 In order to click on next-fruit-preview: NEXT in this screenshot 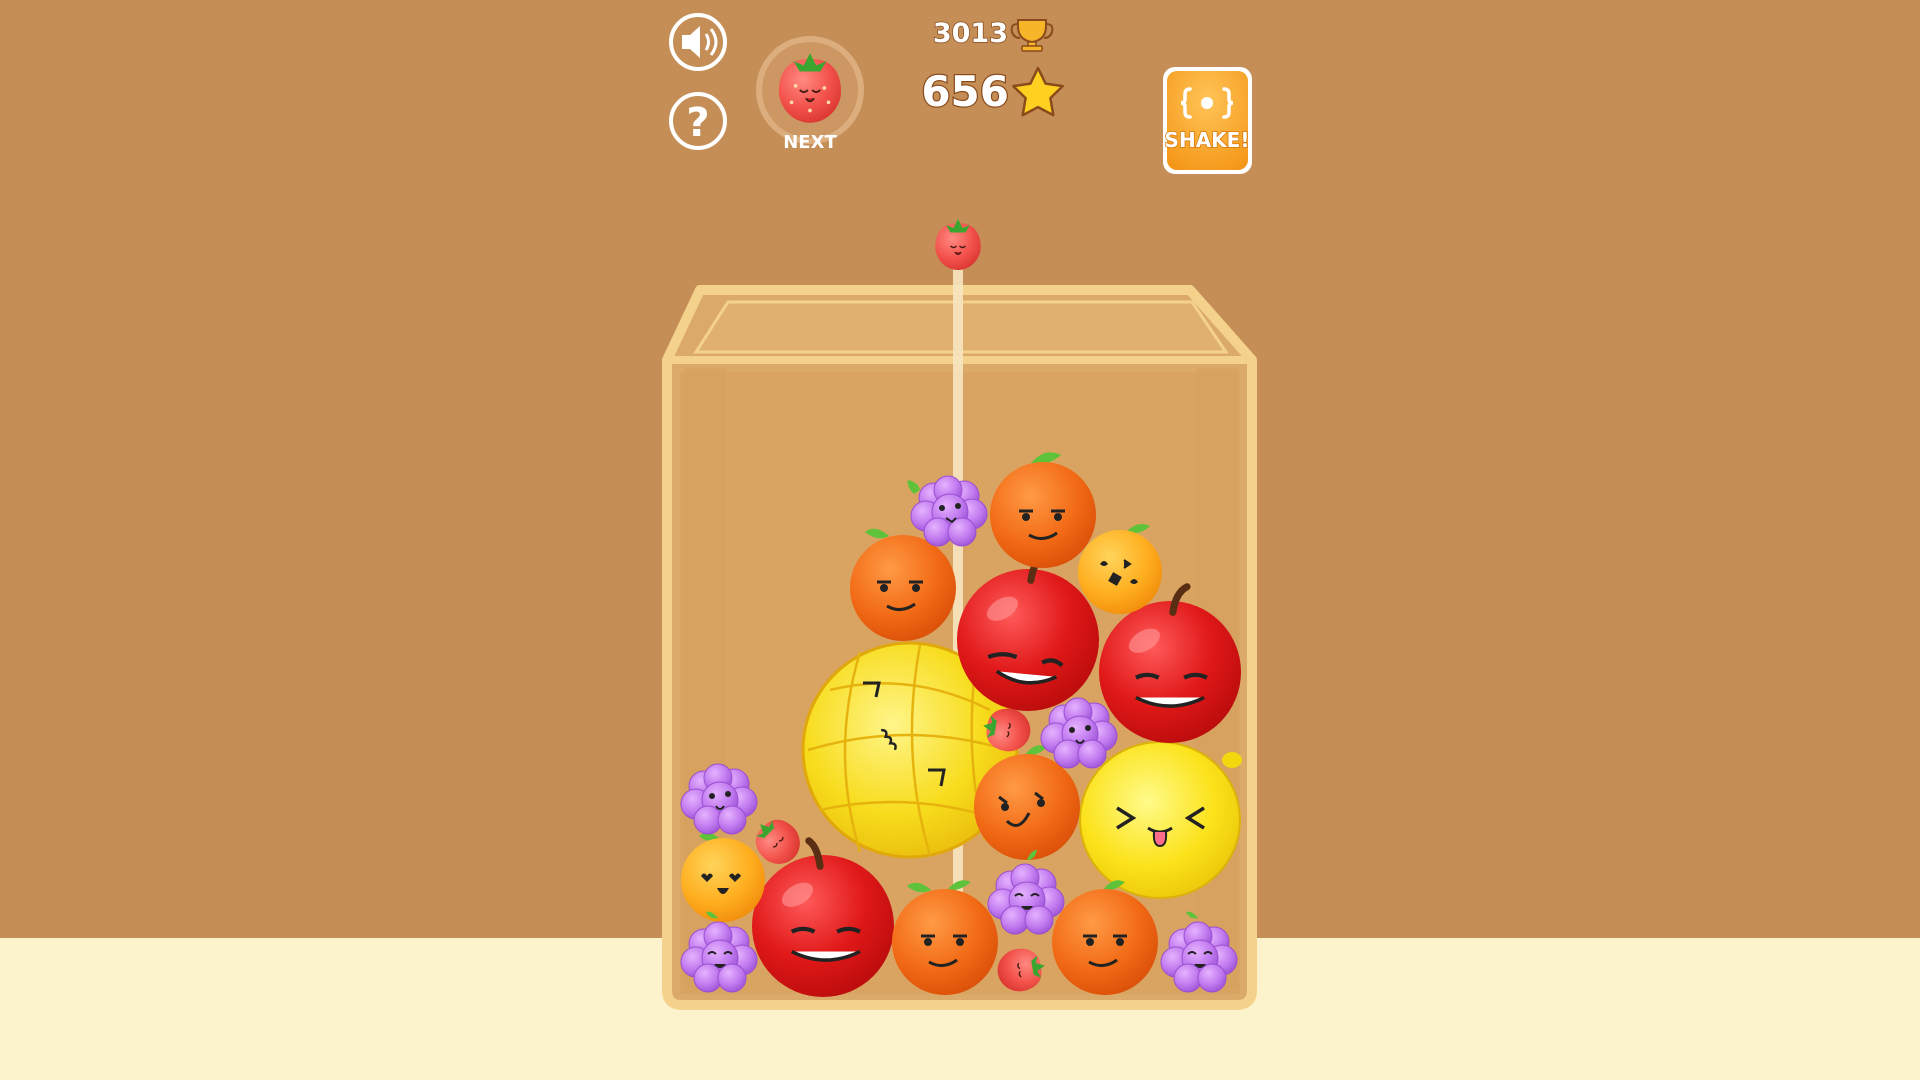, I will do `click(810, 94)`.